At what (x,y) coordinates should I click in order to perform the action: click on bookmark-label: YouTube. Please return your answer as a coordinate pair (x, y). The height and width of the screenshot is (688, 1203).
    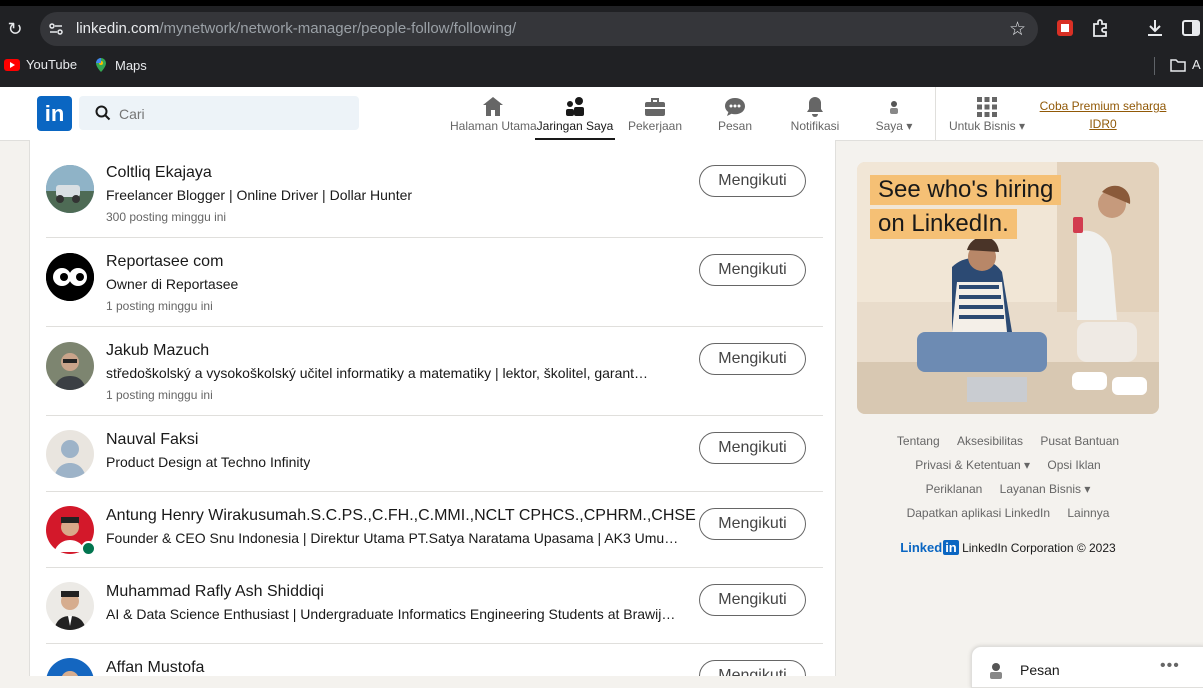
    Looking at the image, I should click on (52, 64).